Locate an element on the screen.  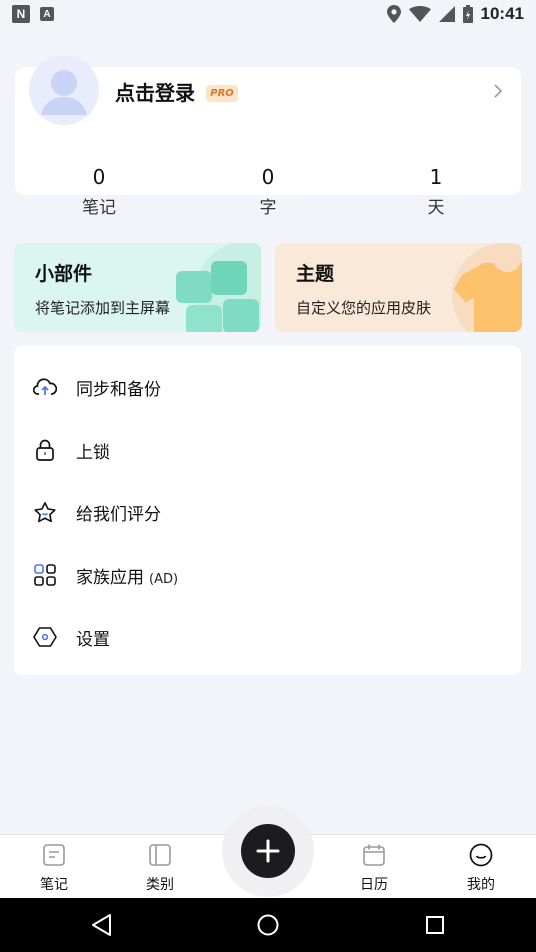
stat-notes: 0 笔记 is located at coordinates (99, 191).